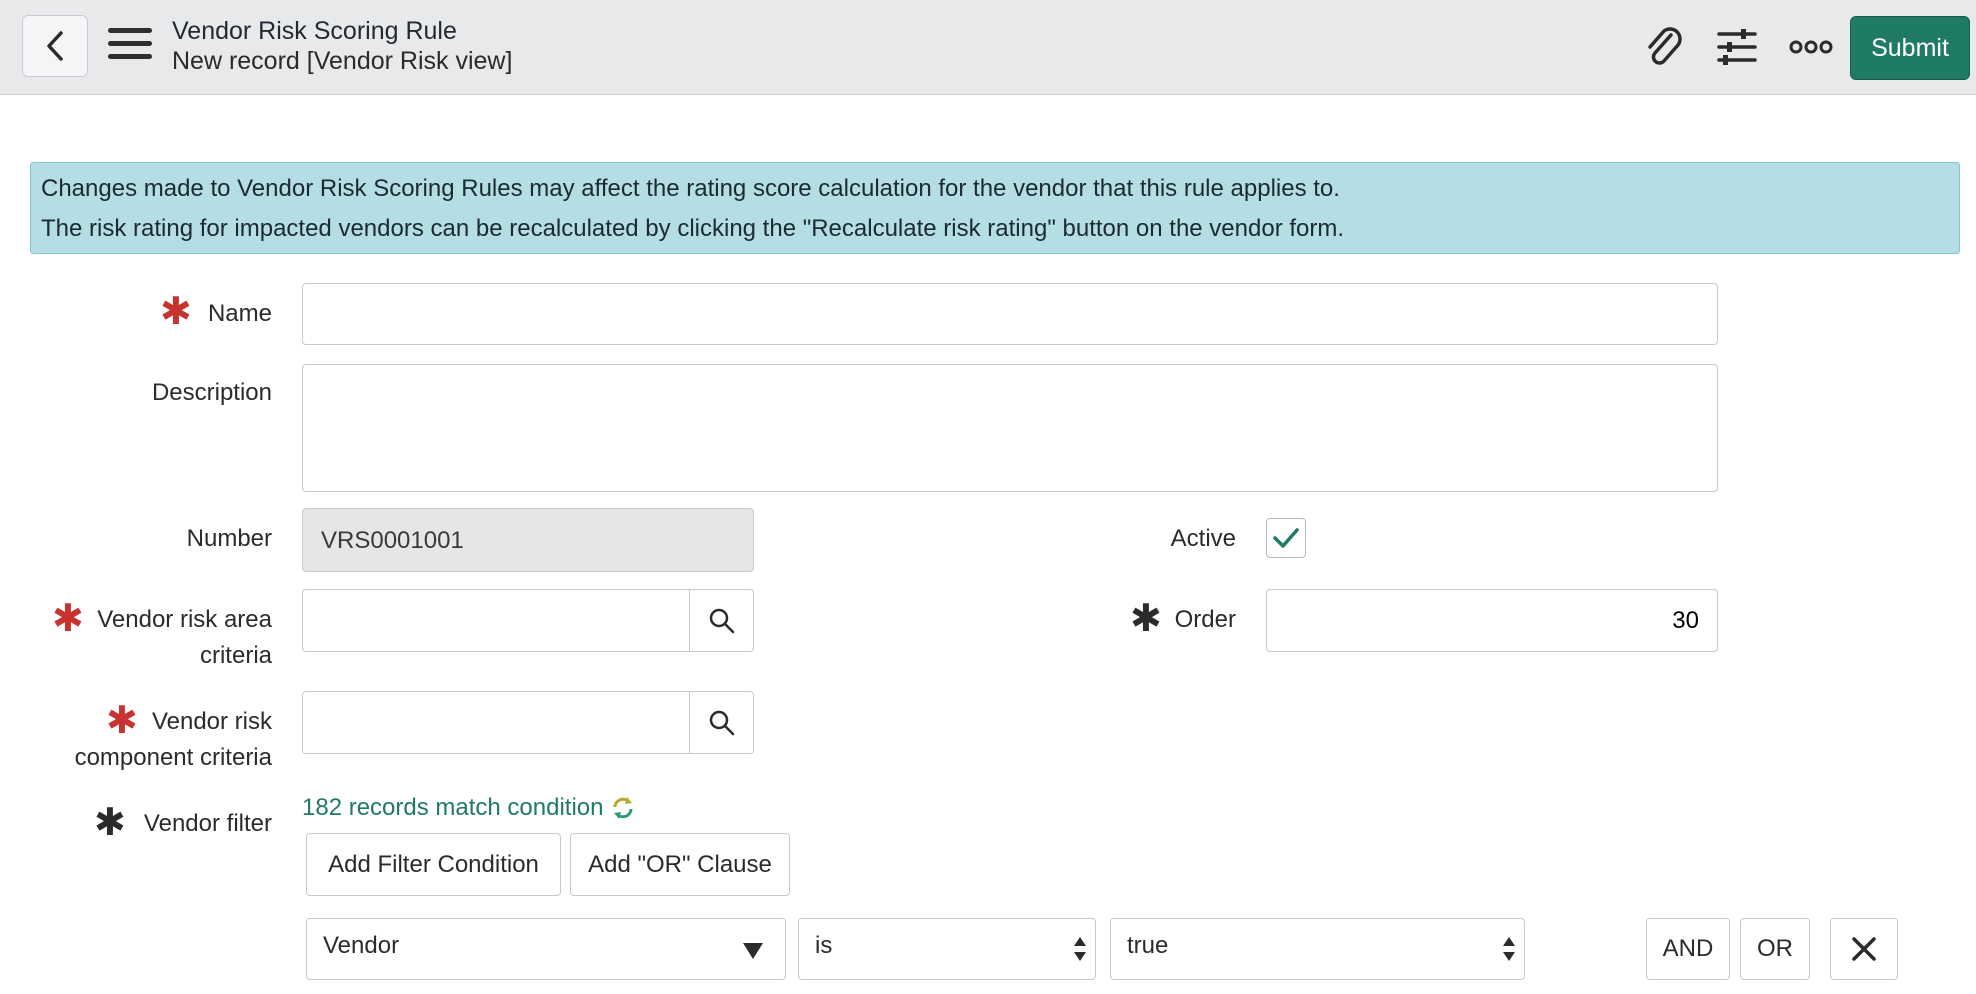  I want to click on description-label: Description, so click(211, 392).